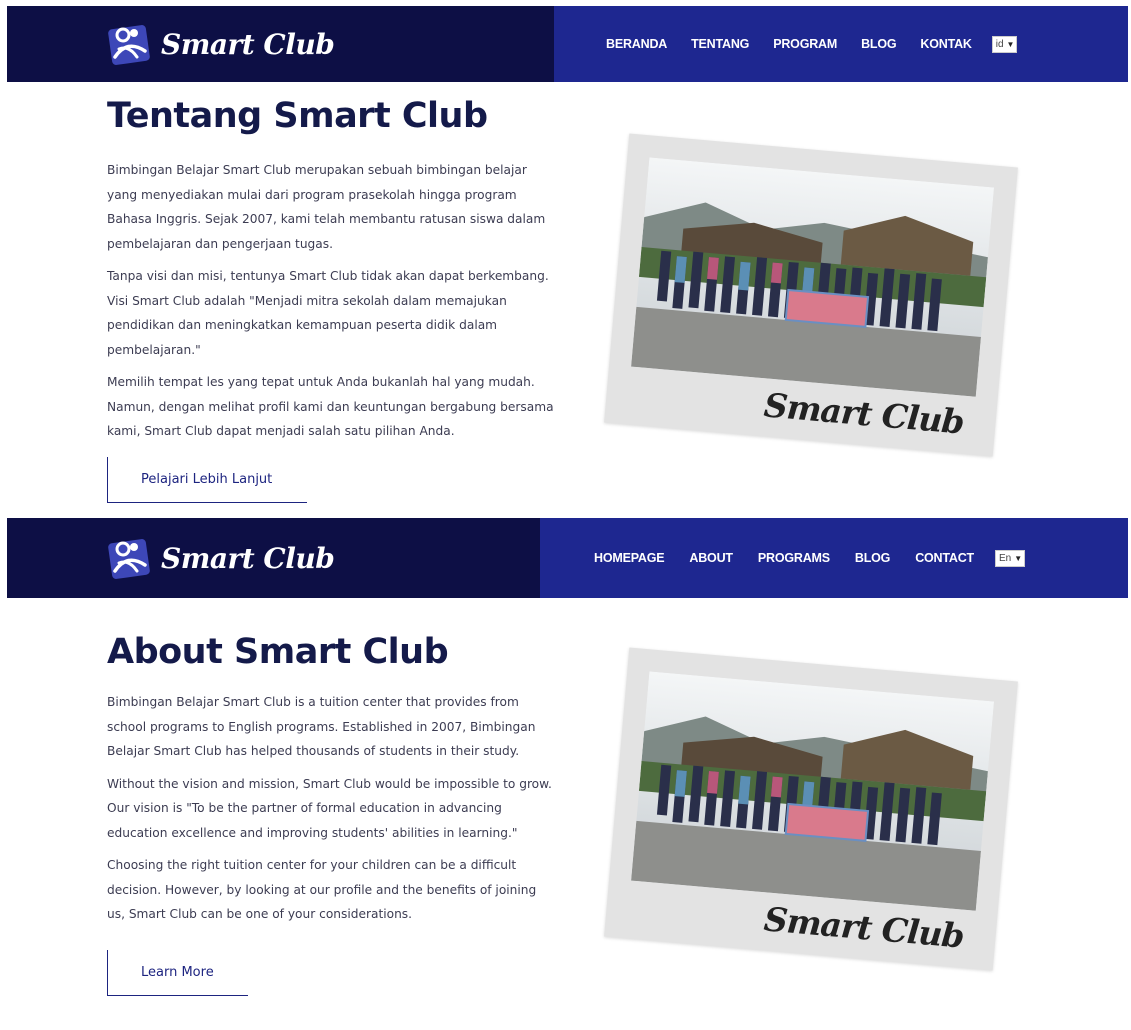 The image size is (1131, 1030). I want to click on language-select: id ▼, so click(1004, 44).